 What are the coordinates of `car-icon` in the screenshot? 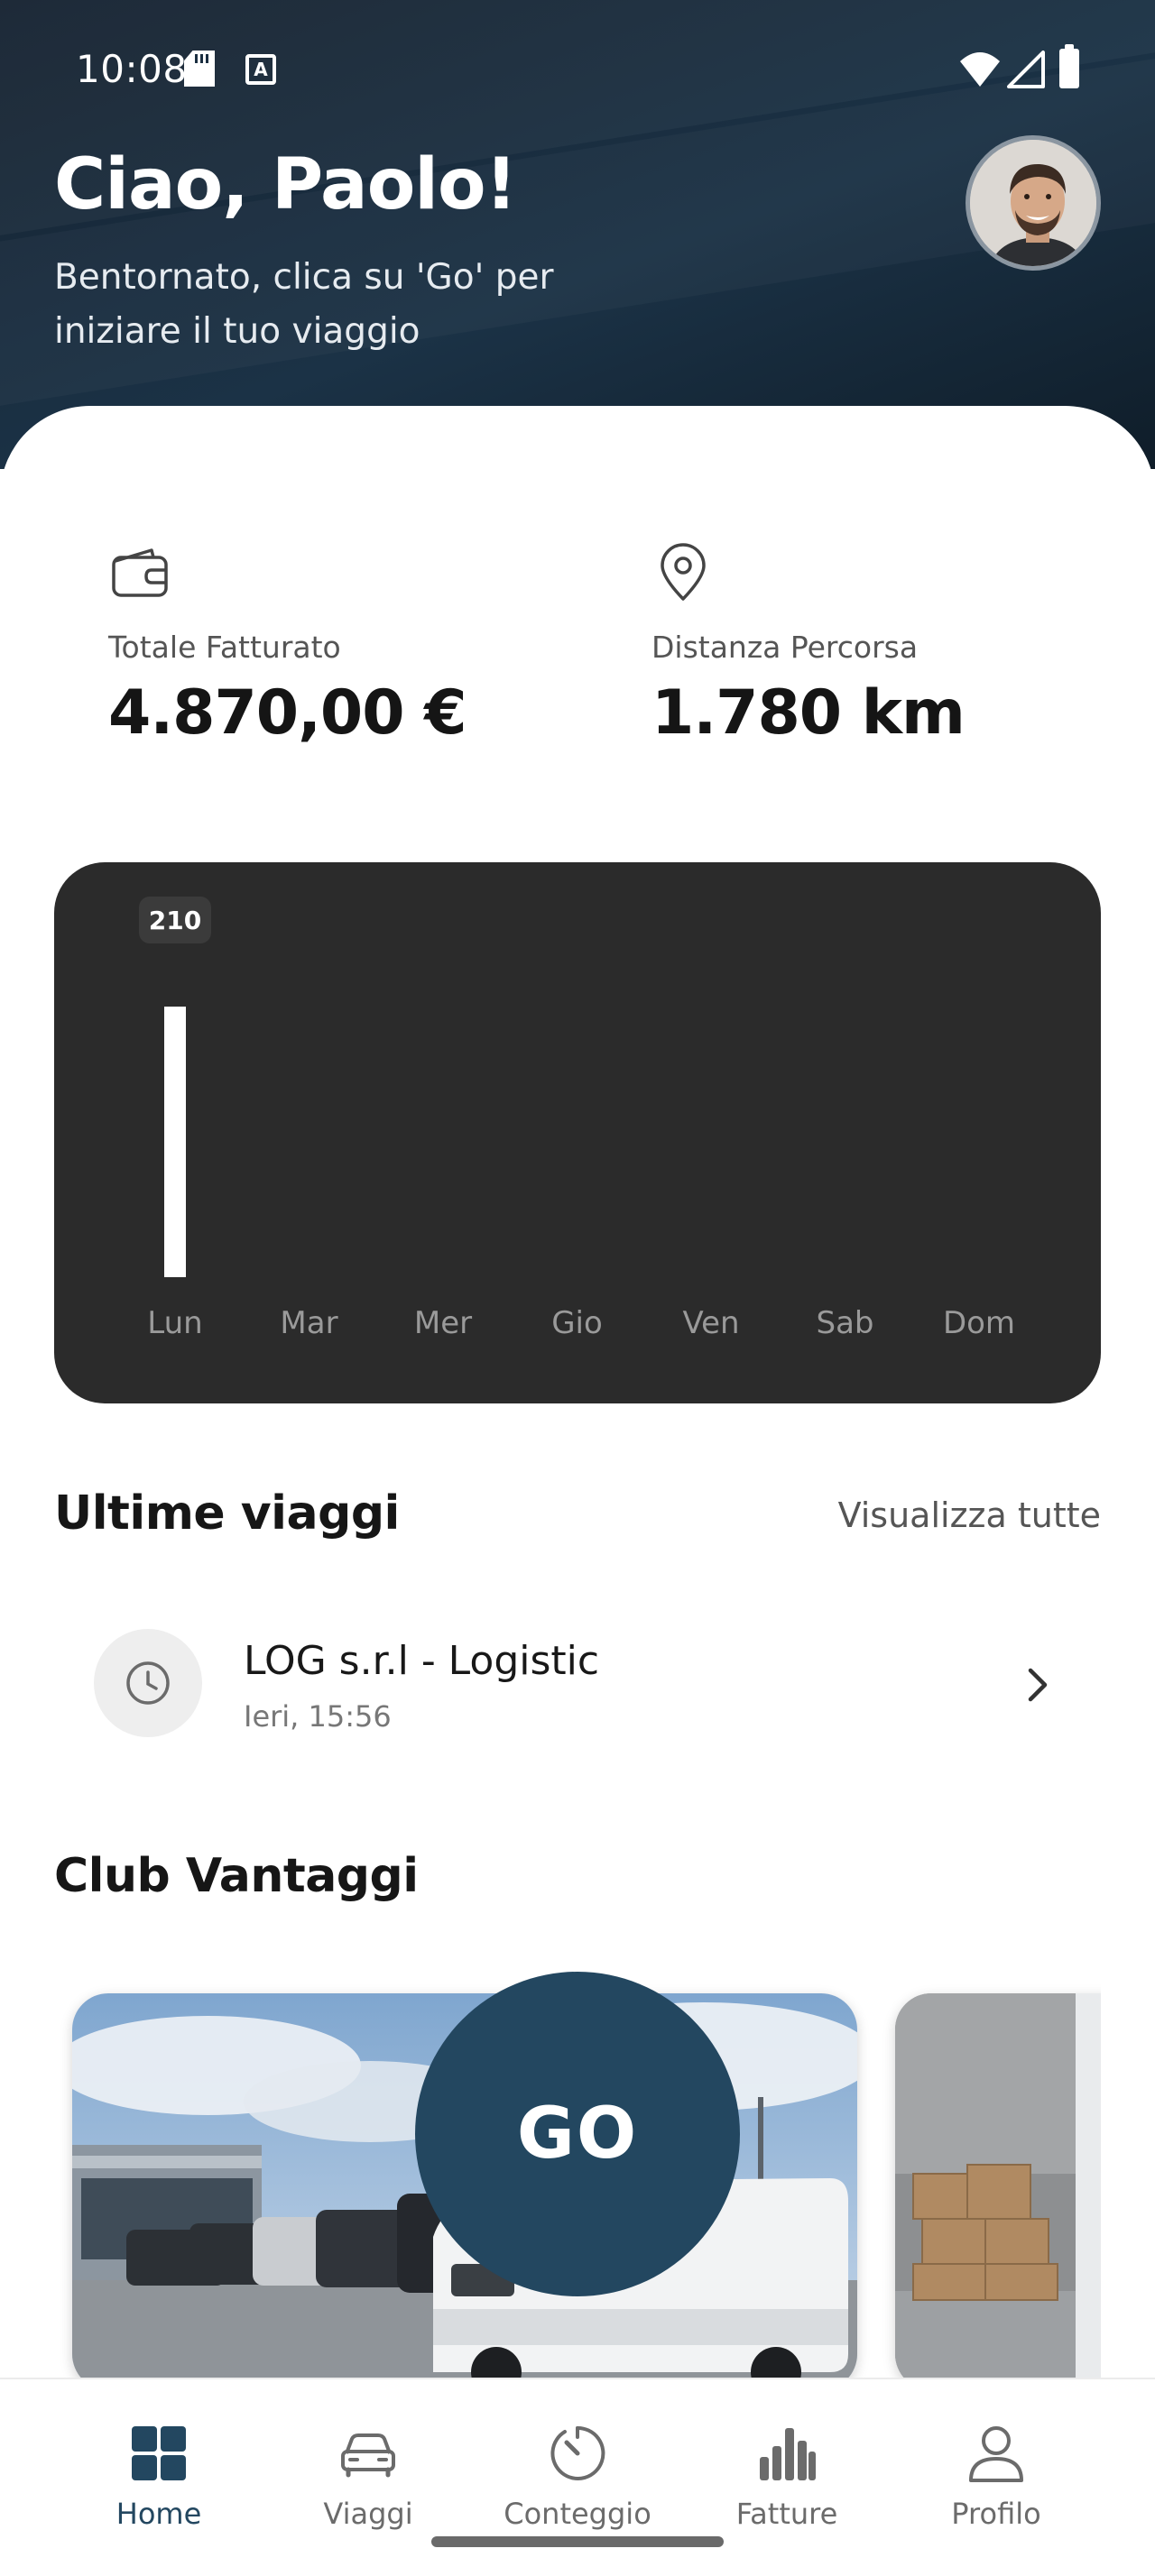 It's located at (368, 2455).